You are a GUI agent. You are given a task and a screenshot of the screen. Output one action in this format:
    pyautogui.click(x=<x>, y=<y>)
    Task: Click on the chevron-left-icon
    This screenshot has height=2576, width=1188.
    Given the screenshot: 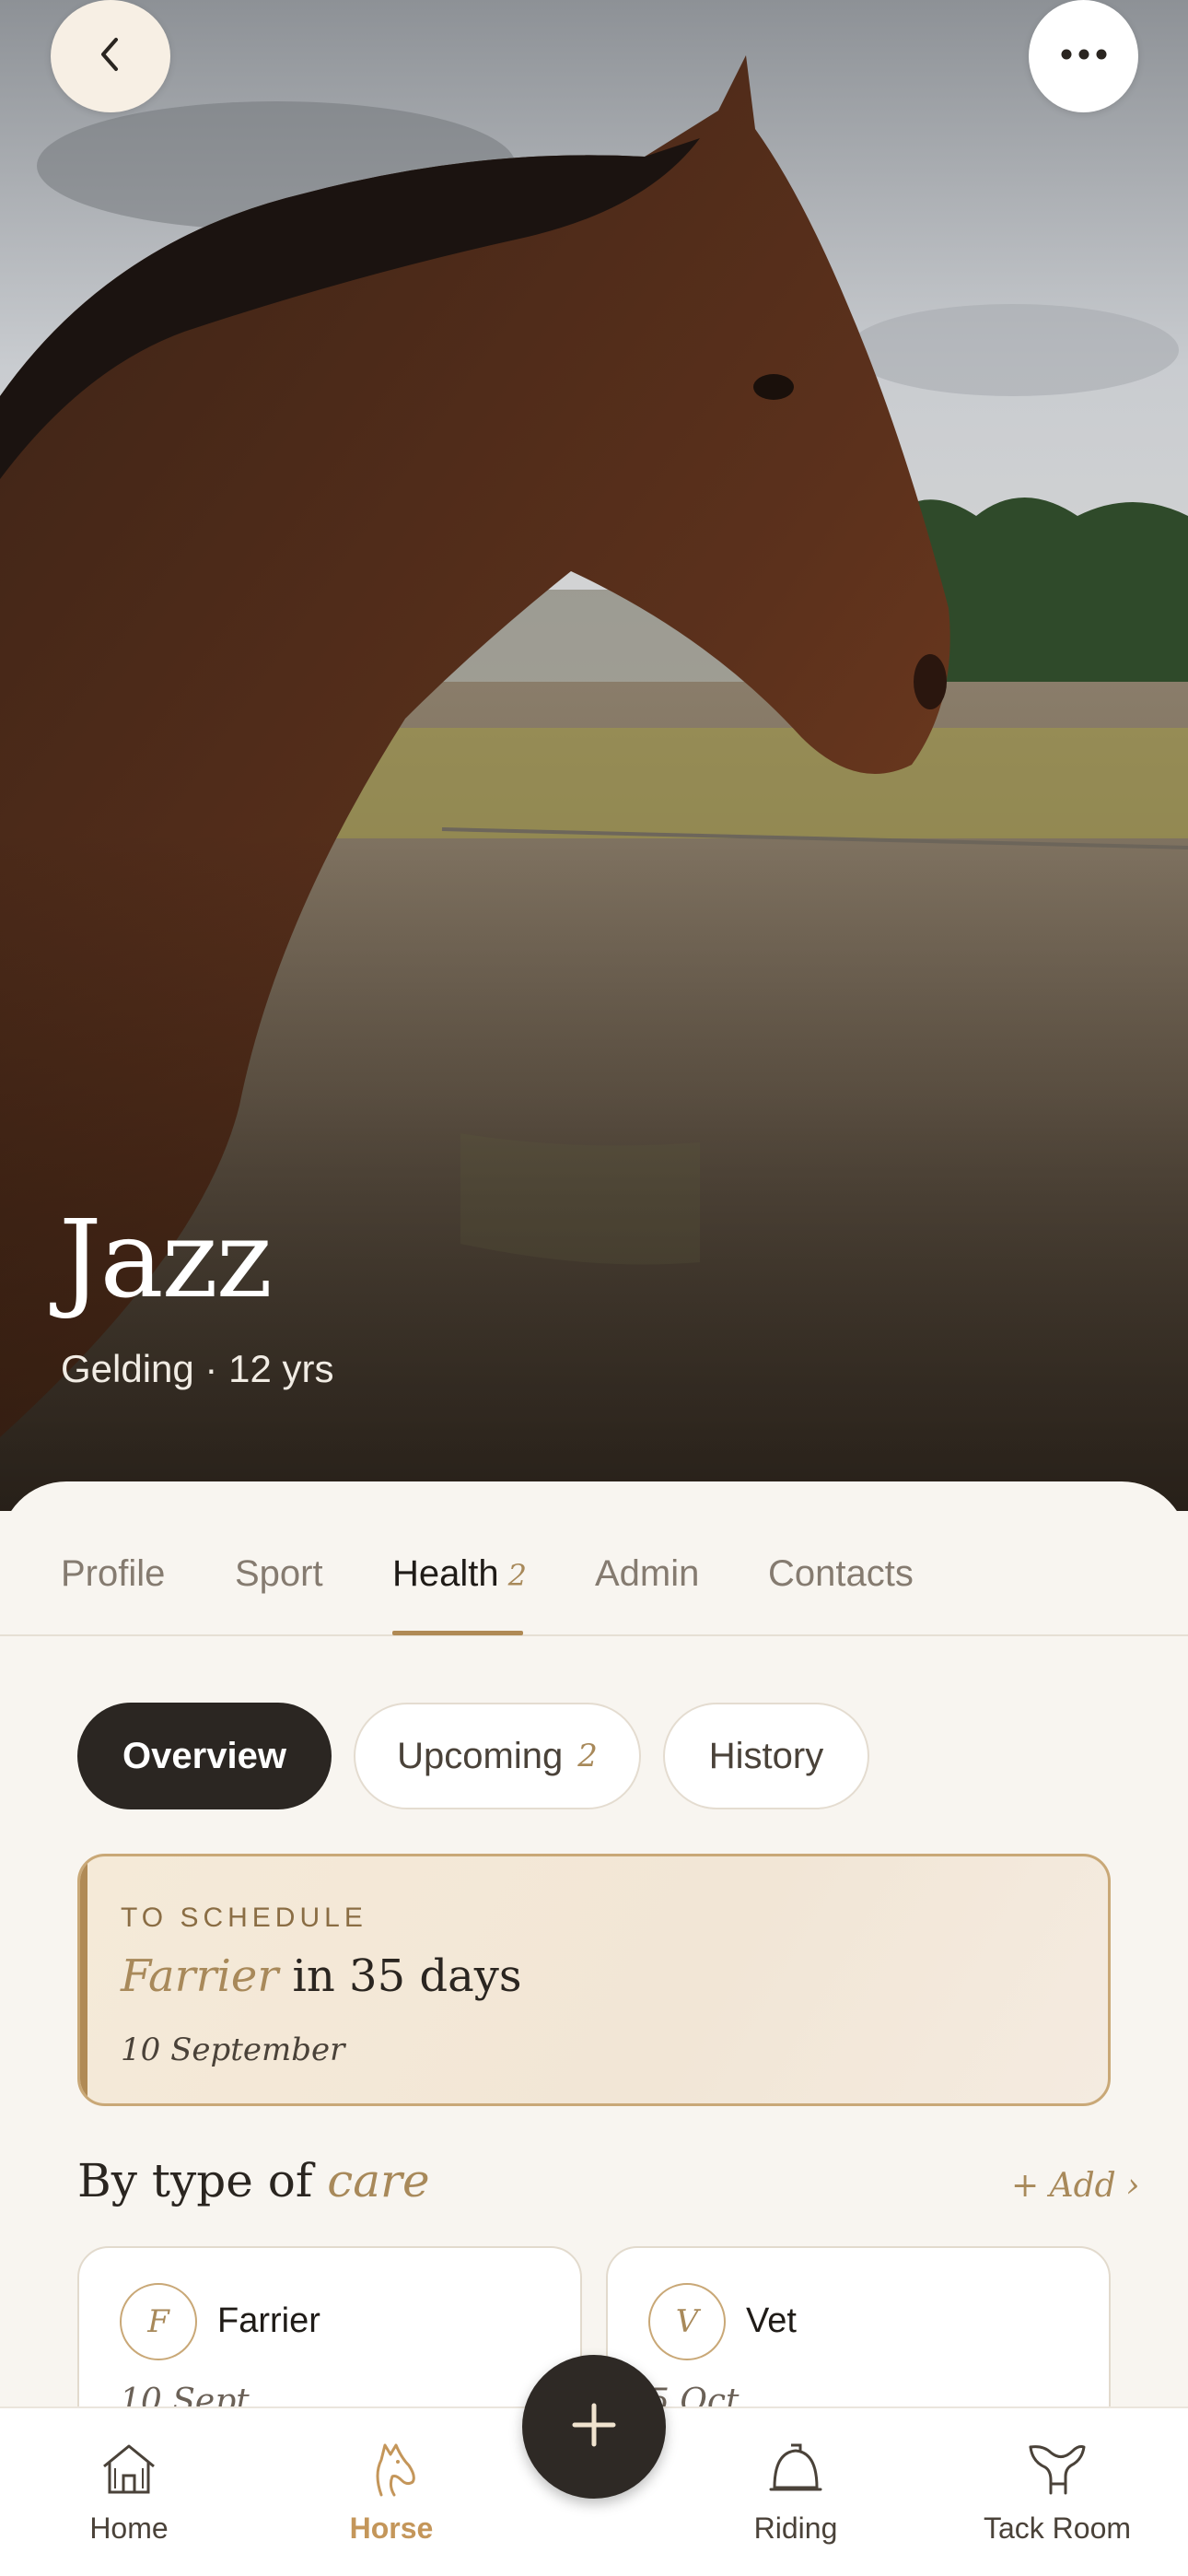 What is the action you would take?
    pyautogui.click(x=111, y=56)
    